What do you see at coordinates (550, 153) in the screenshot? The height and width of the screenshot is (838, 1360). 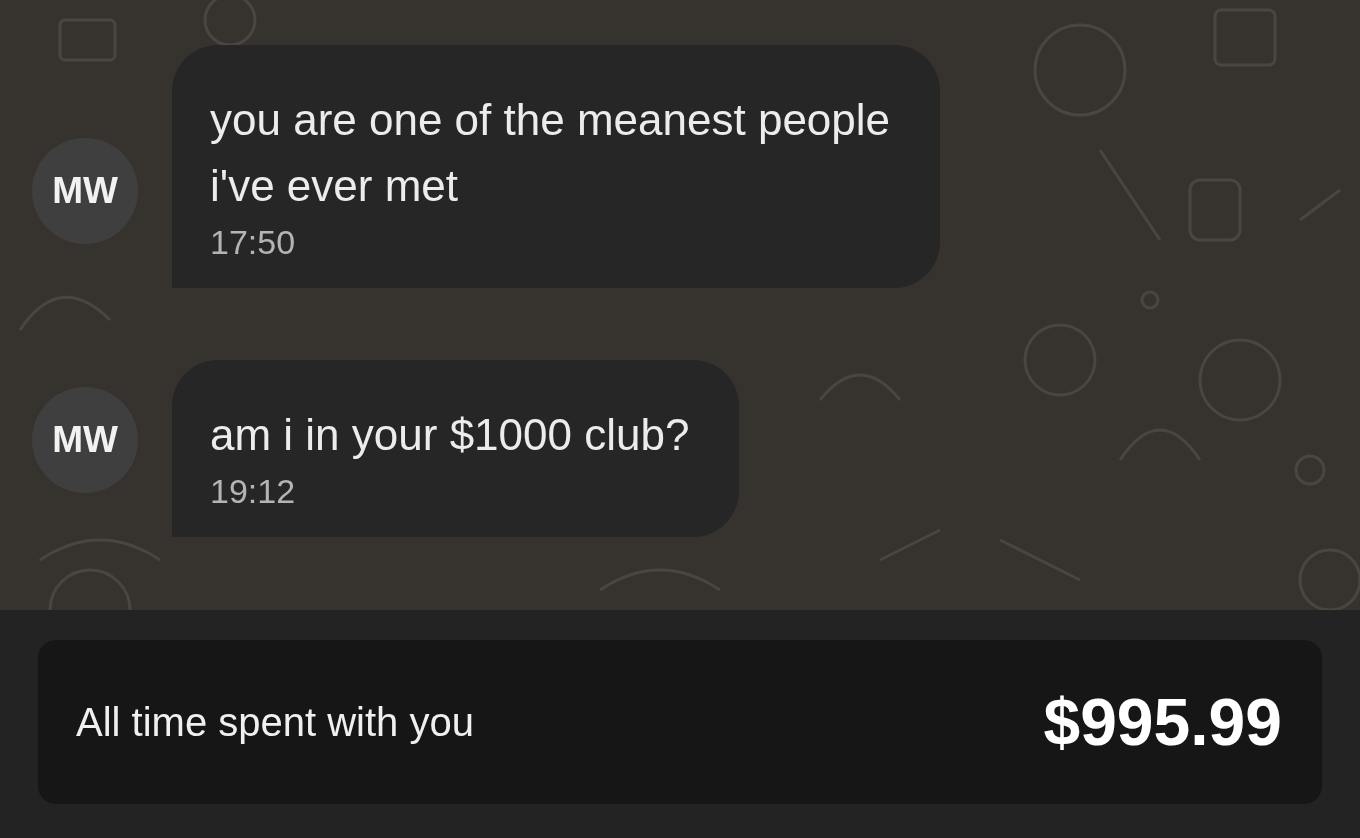 I see `message-text: you are one of the meanest people i've ever met` at bounding box center [550, 153].